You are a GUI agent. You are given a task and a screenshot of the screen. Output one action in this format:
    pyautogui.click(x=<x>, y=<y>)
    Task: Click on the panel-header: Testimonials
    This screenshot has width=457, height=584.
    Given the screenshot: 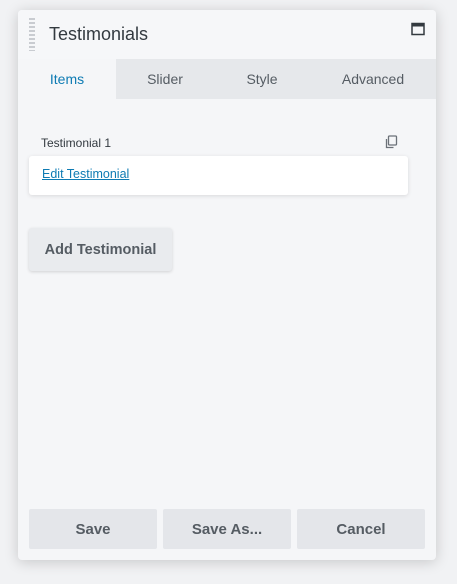 What is the action you would take?
    pyautogui.click(x=227, y=34)
    